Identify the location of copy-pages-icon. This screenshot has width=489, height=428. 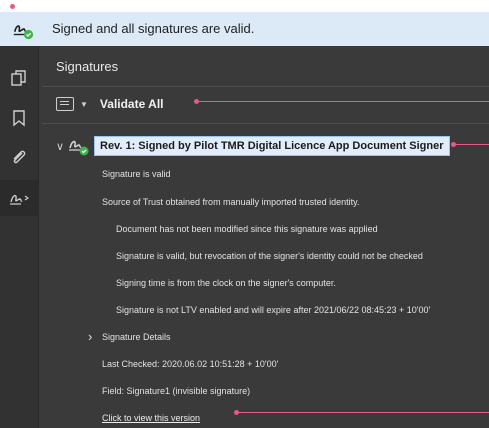
(18, 78).